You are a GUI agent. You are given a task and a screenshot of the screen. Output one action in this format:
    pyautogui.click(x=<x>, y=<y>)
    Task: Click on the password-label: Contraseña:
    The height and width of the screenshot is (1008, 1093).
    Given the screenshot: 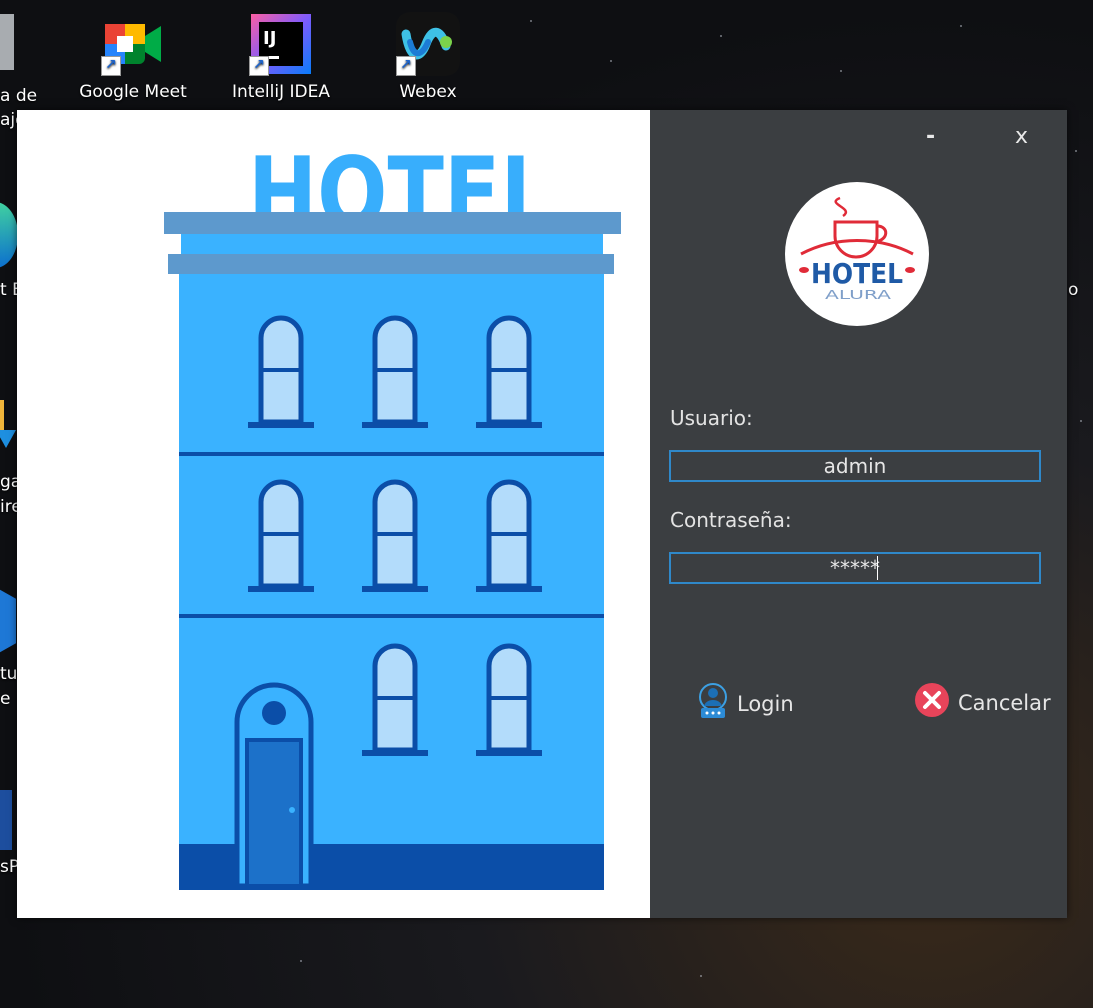 What is the action you would take?
    pyautogui.click(x=731, y=520)
    